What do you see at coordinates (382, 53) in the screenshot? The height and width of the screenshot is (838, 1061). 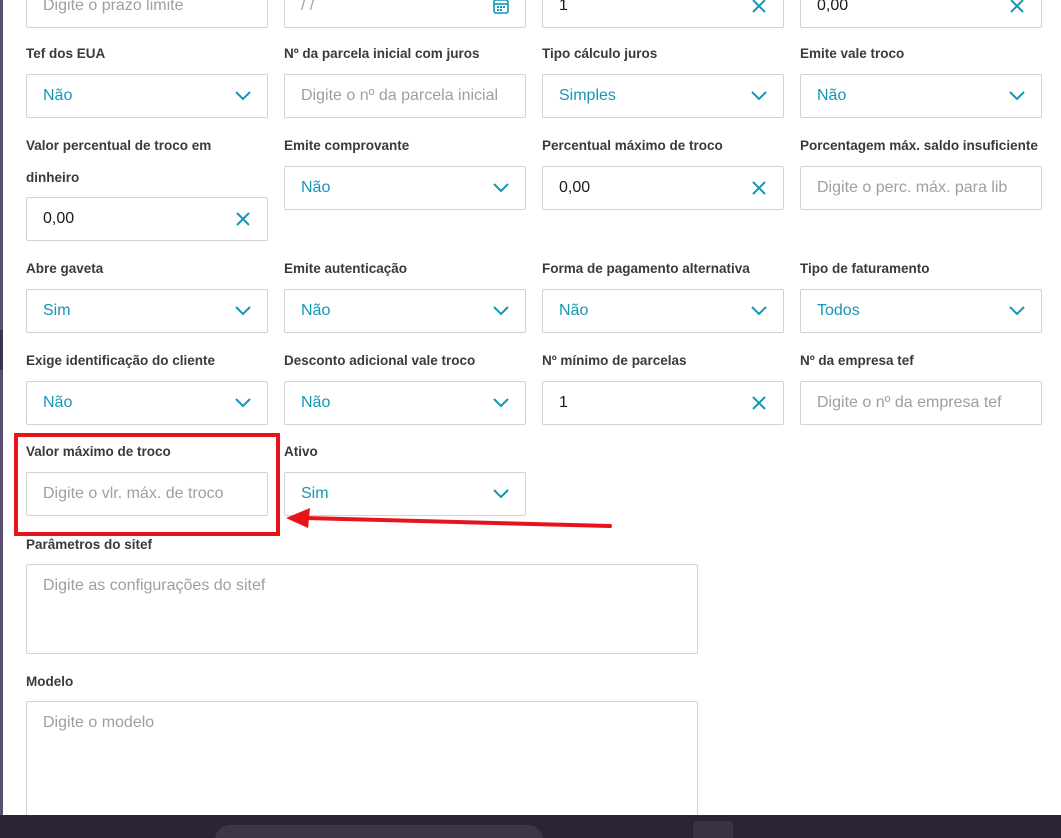 I see `parcela-inicial-label: Nº da parcela inicial com juros` at bounding box center [382, 53].